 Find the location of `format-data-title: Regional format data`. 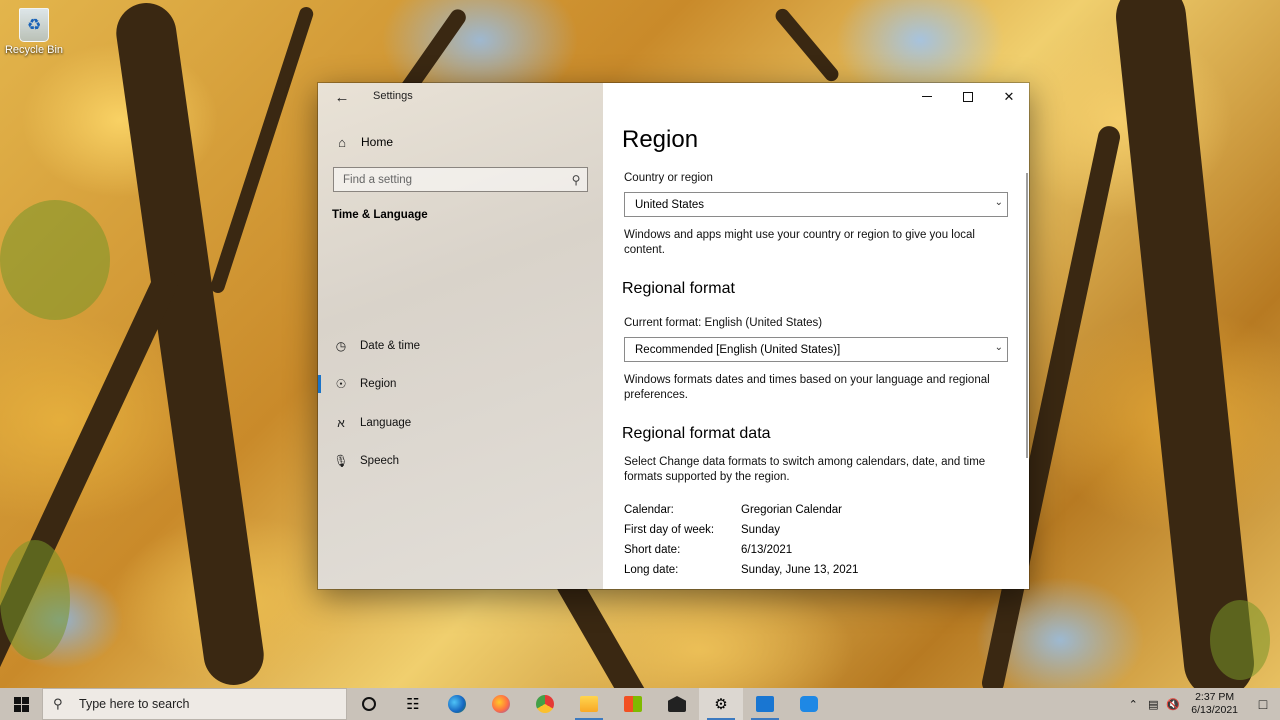

format-data-title: Regional format data is located at coordinates (696, 433).